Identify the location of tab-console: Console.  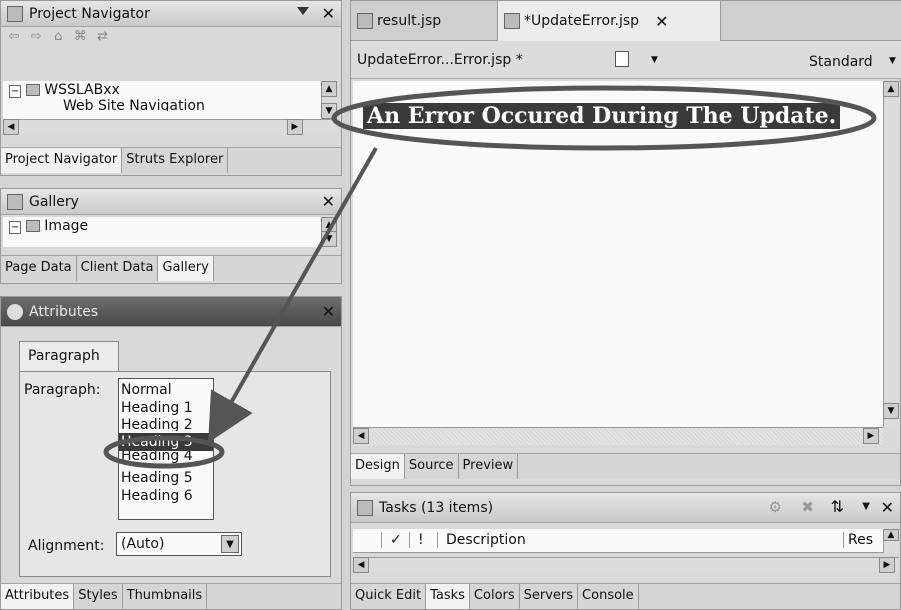
(608, 596).